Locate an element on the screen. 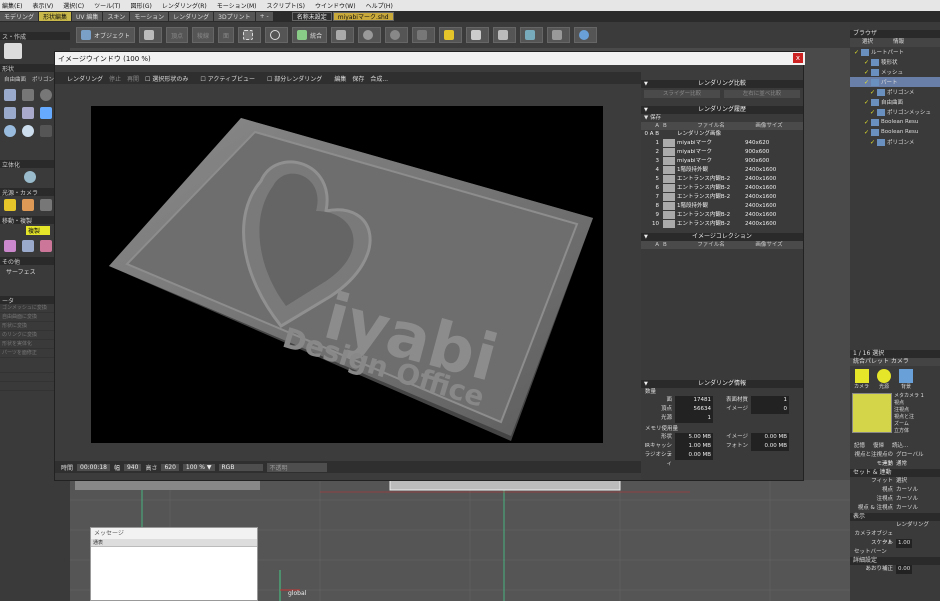  menu-select: 選択(C) is located at coordinates (73, 5).